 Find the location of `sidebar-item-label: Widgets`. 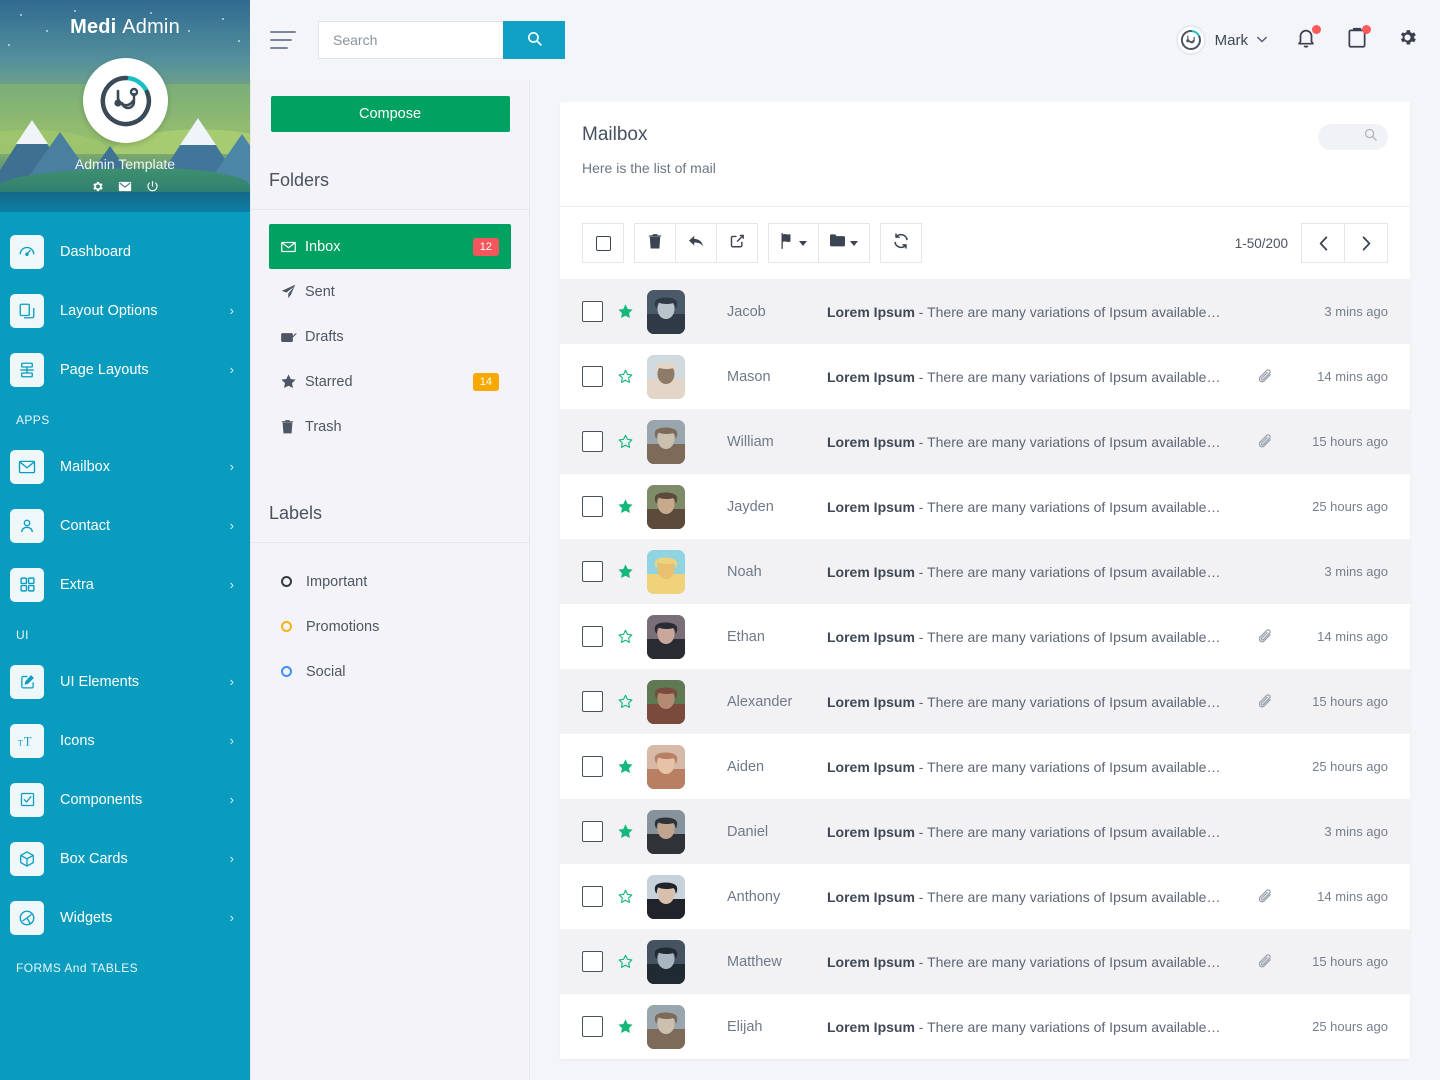

sidebar-item-label: Widgets is located at coordinates (86, 917).